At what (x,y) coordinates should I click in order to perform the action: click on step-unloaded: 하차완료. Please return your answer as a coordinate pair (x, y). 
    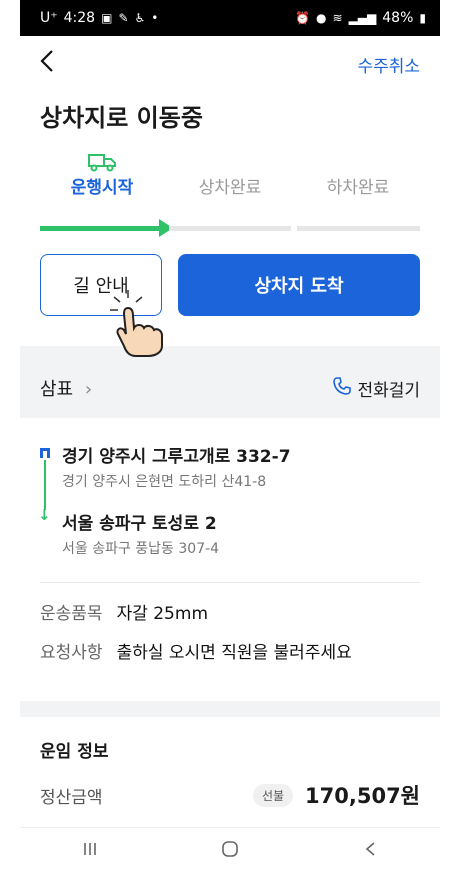
    Looking at the image, I should click on (358, 177).